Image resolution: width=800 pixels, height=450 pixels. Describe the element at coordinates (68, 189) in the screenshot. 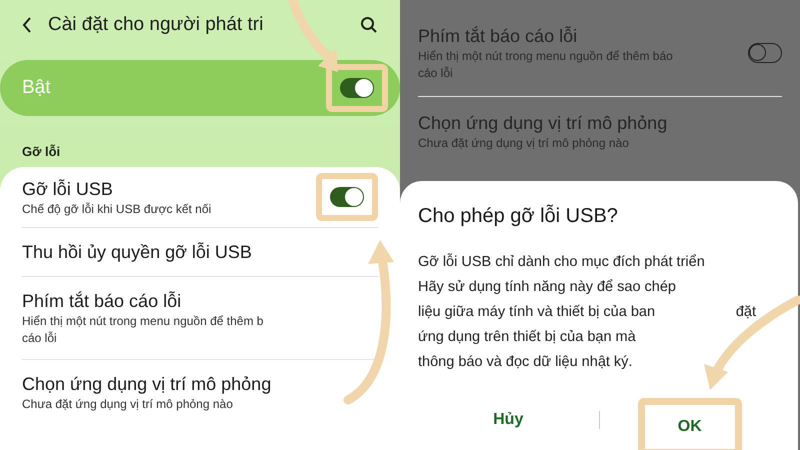

I see `item-title: Gỡ lỗi USB` at that location.